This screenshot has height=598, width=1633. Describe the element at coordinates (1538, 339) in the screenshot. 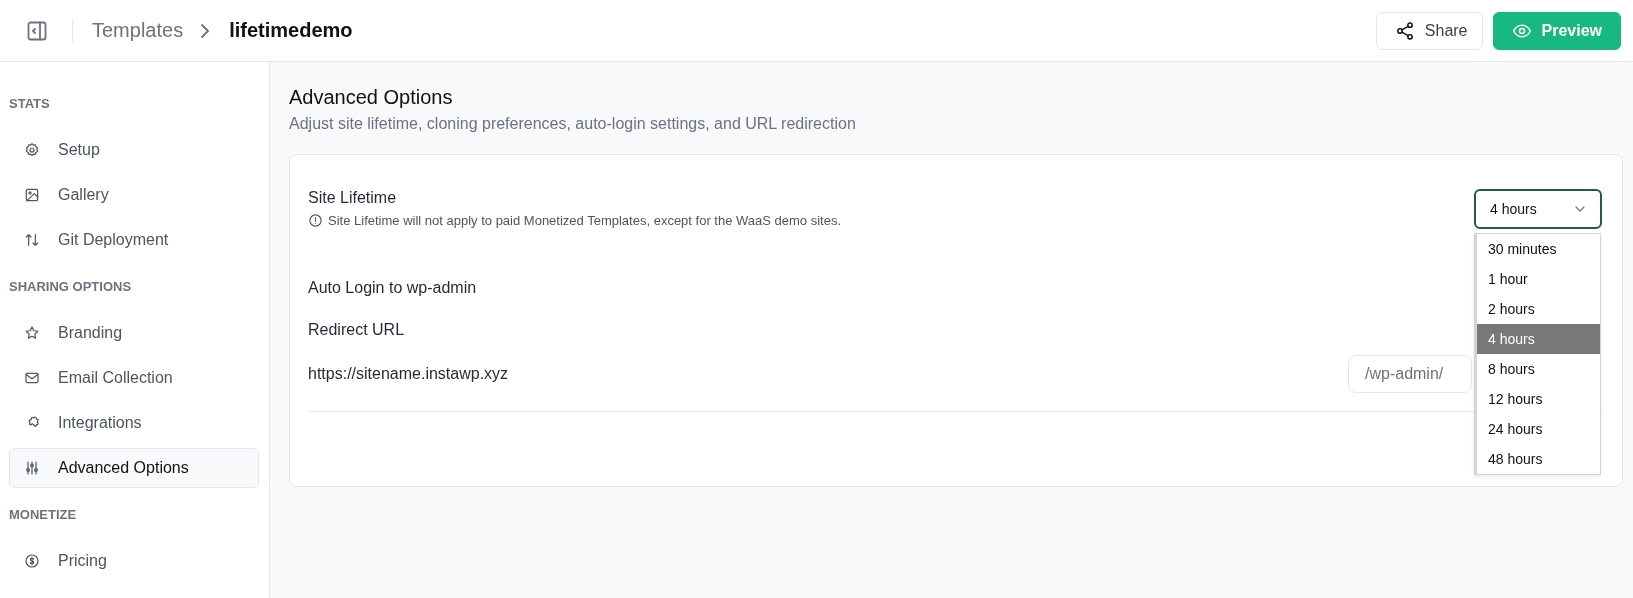

I see `dropdown-option: 4 hours` at that location.